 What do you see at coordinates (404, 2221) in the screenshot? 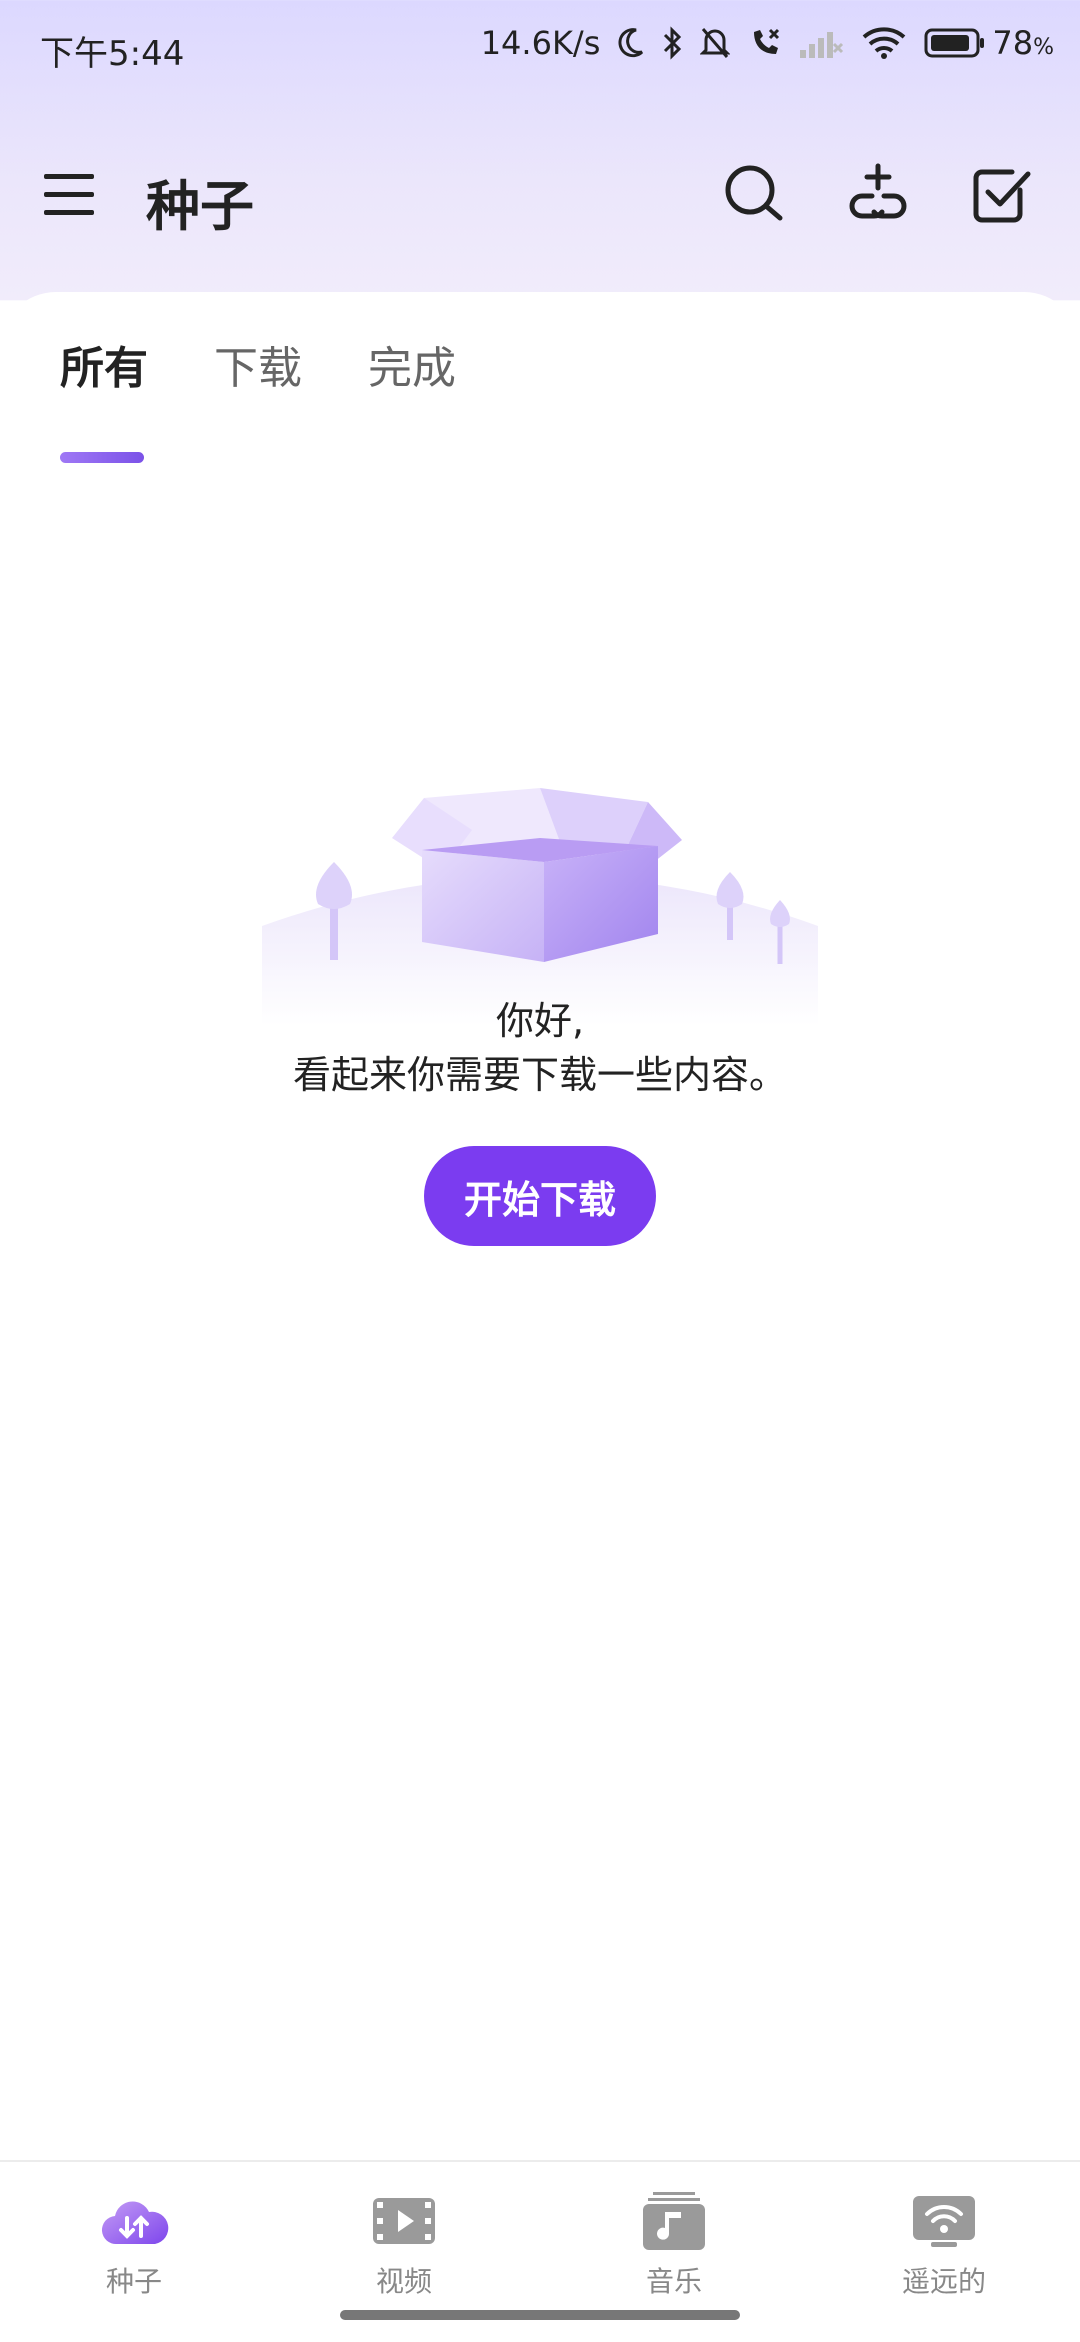
I see `film-icon` at bounding box center [404, 2221].